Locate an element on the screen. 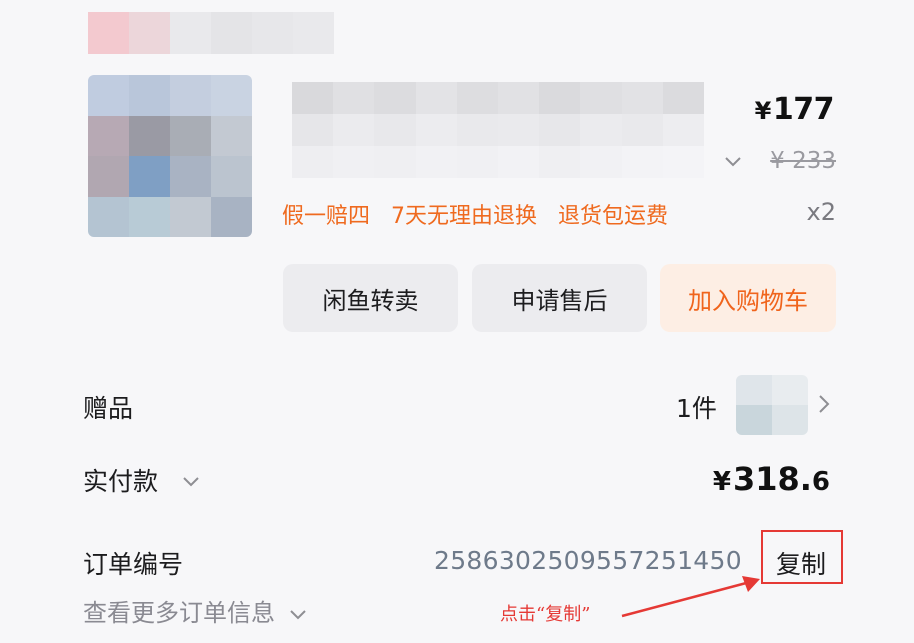  gift-count: 1件 is located at coordinates (696, 407).